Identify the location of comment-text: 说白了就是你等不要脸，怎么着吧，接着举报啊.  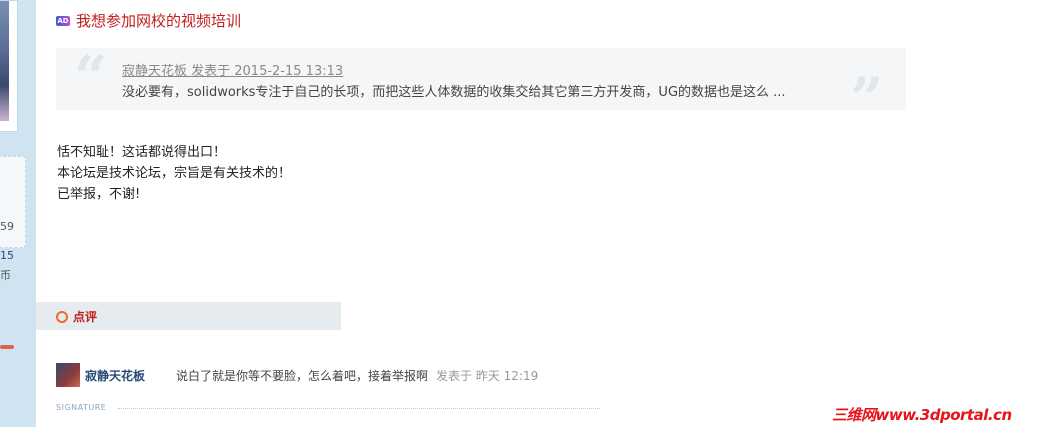
(302, 376).